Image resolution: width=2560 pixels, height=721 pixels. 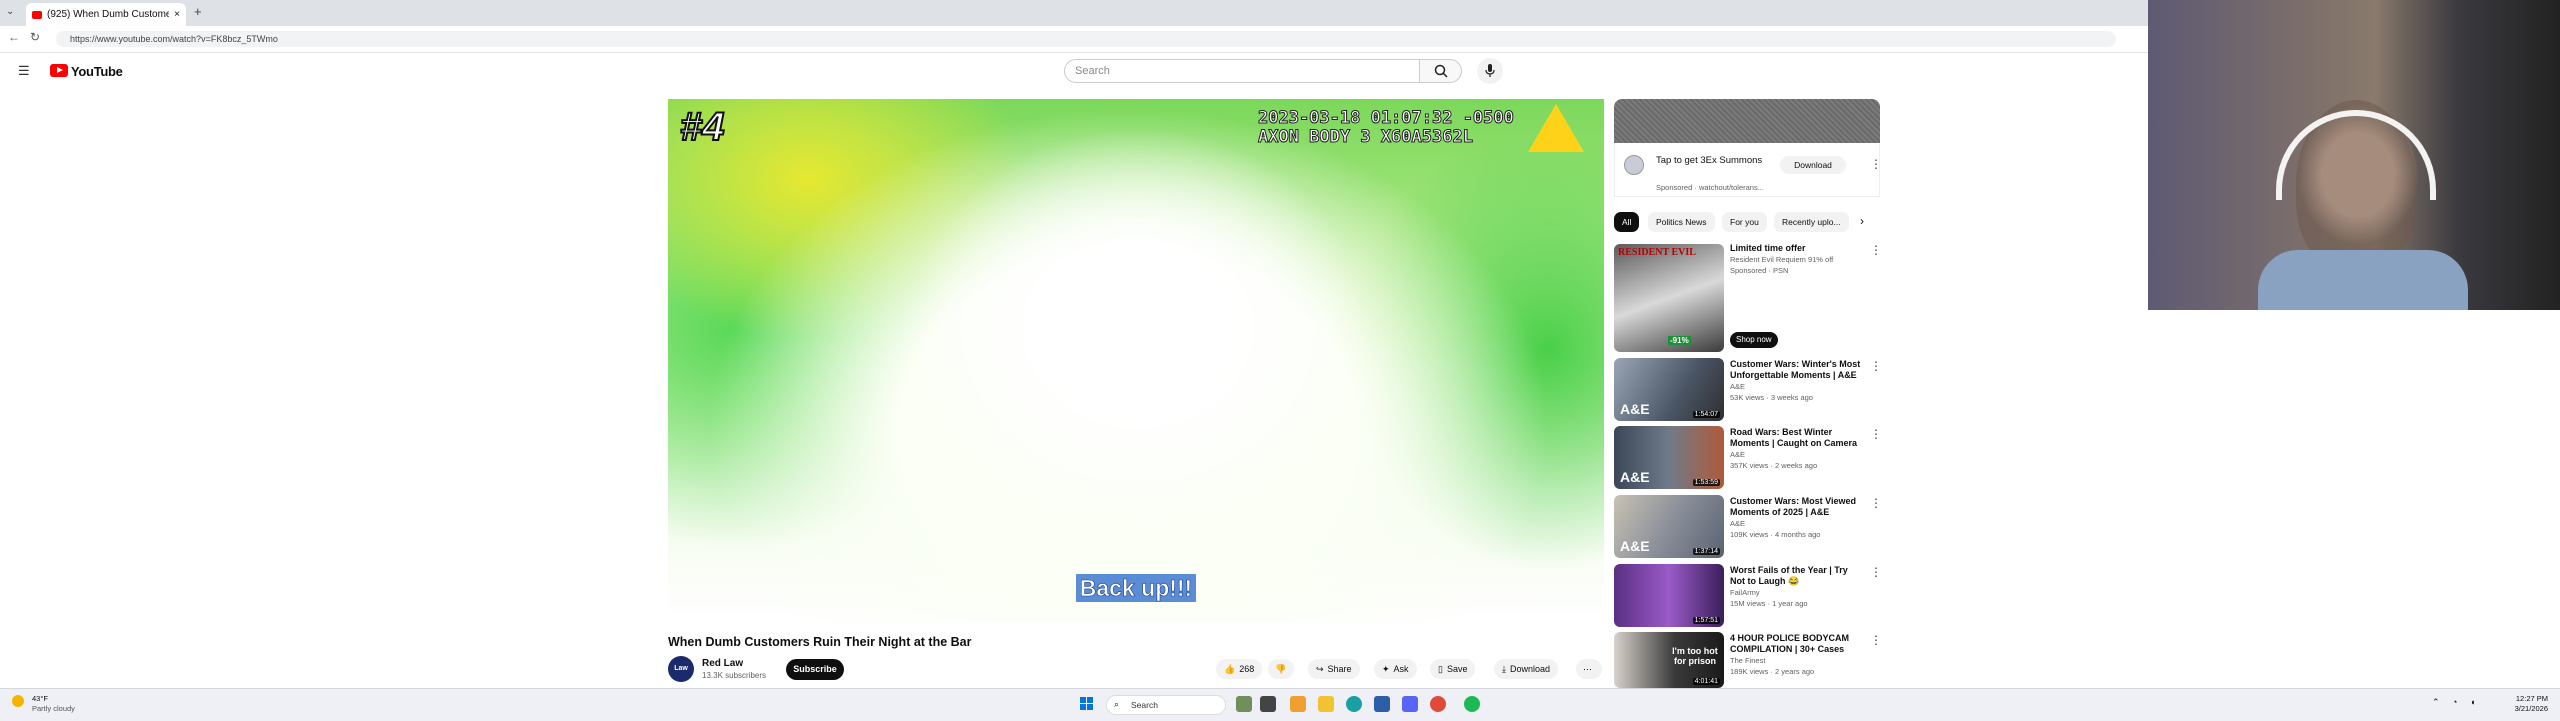 I want to click on taskbar-spotify-icon, so click(x=1472, y=704).